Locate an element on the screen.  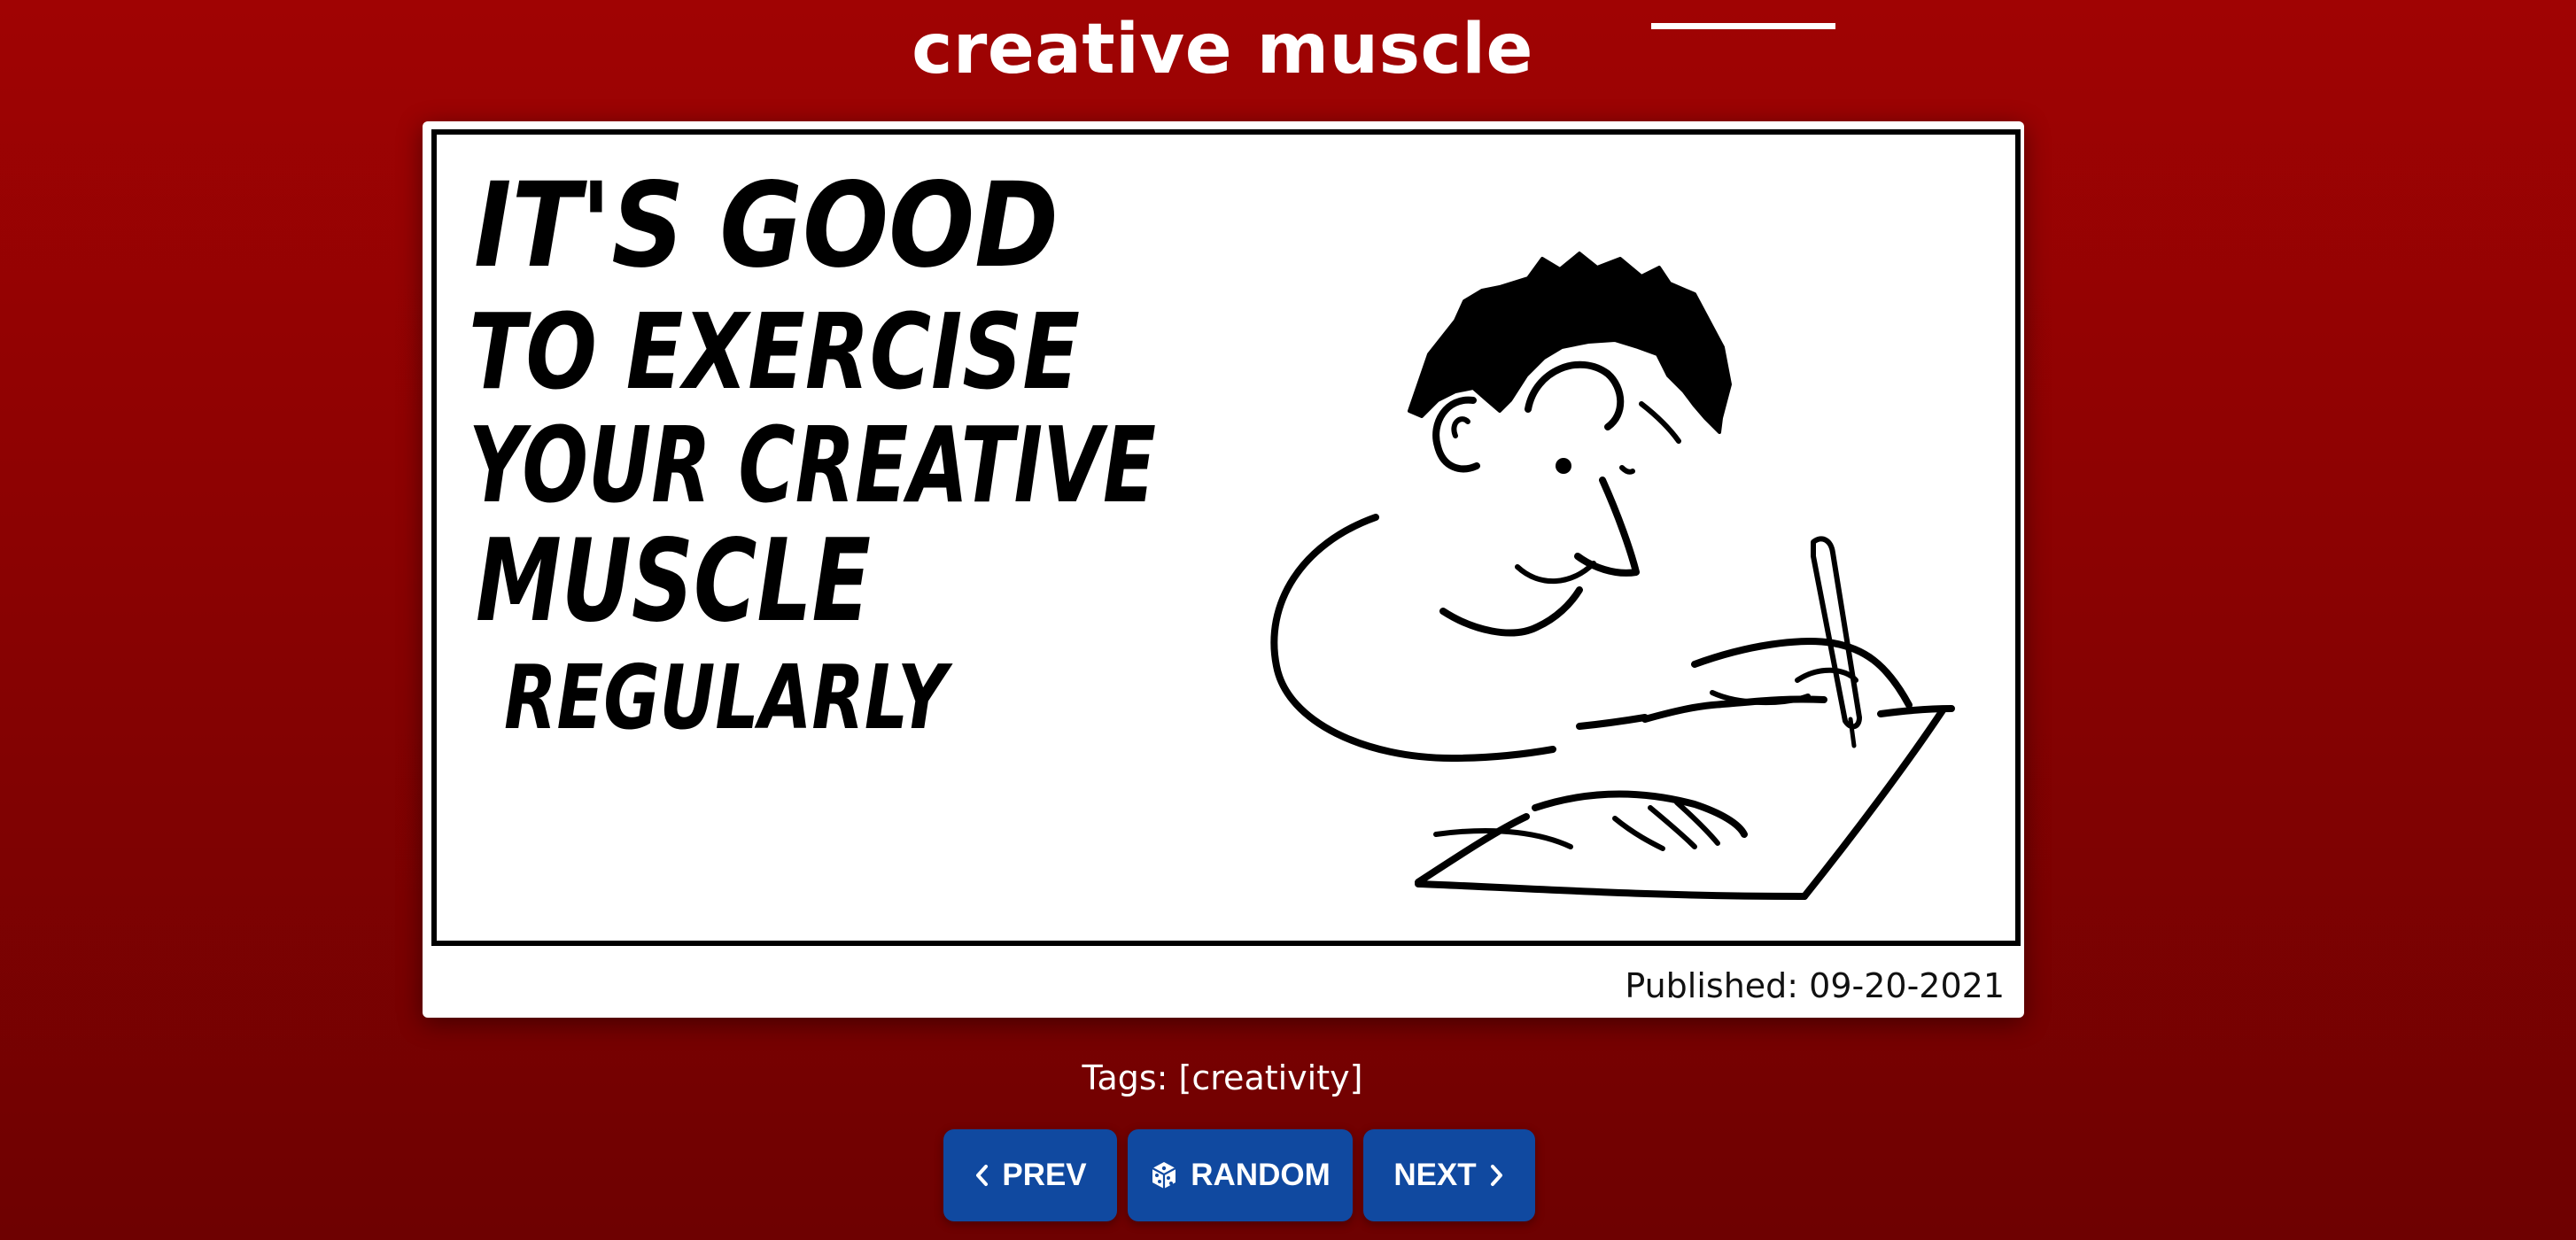
chin is located at coordinates (1511, 611).